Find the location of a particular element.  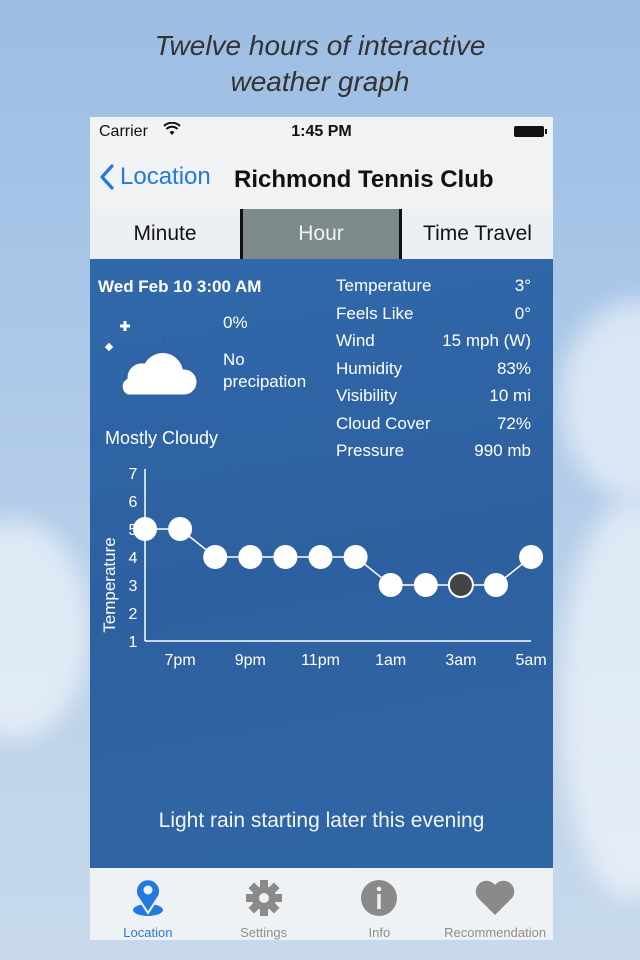

navigation-bar: Location Richmond Tennis Club is located at coordinates (321, 178).